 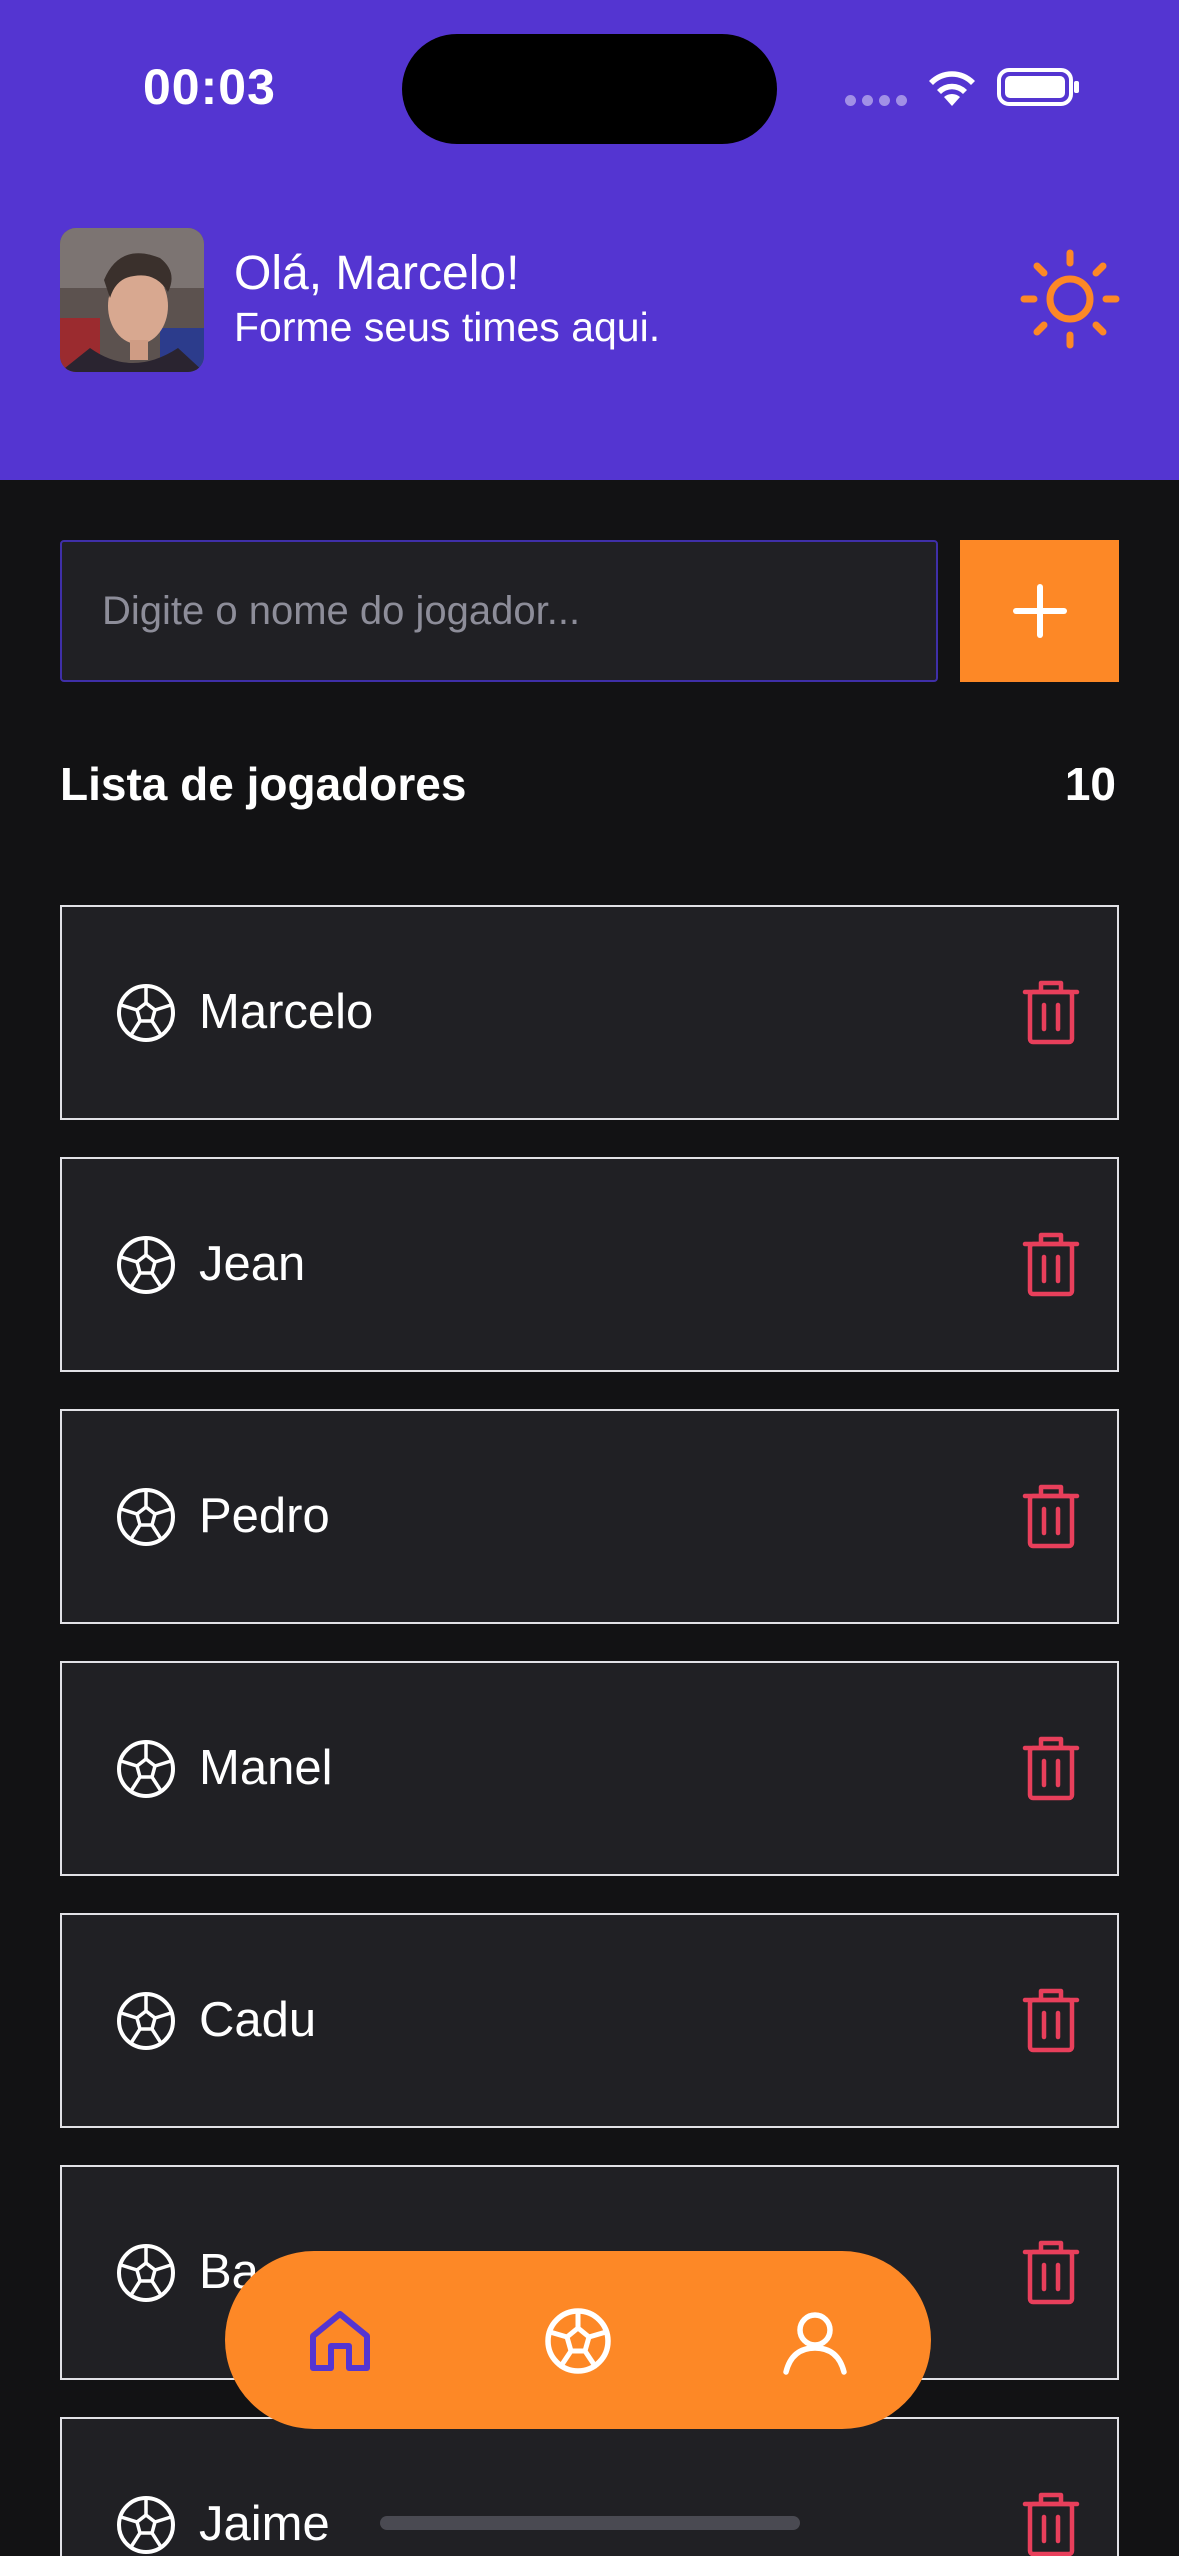 What do you see at coordinates (209, 87) in the screenshot?
I see `status-time: 00:03` at bounding box center [209, 87].